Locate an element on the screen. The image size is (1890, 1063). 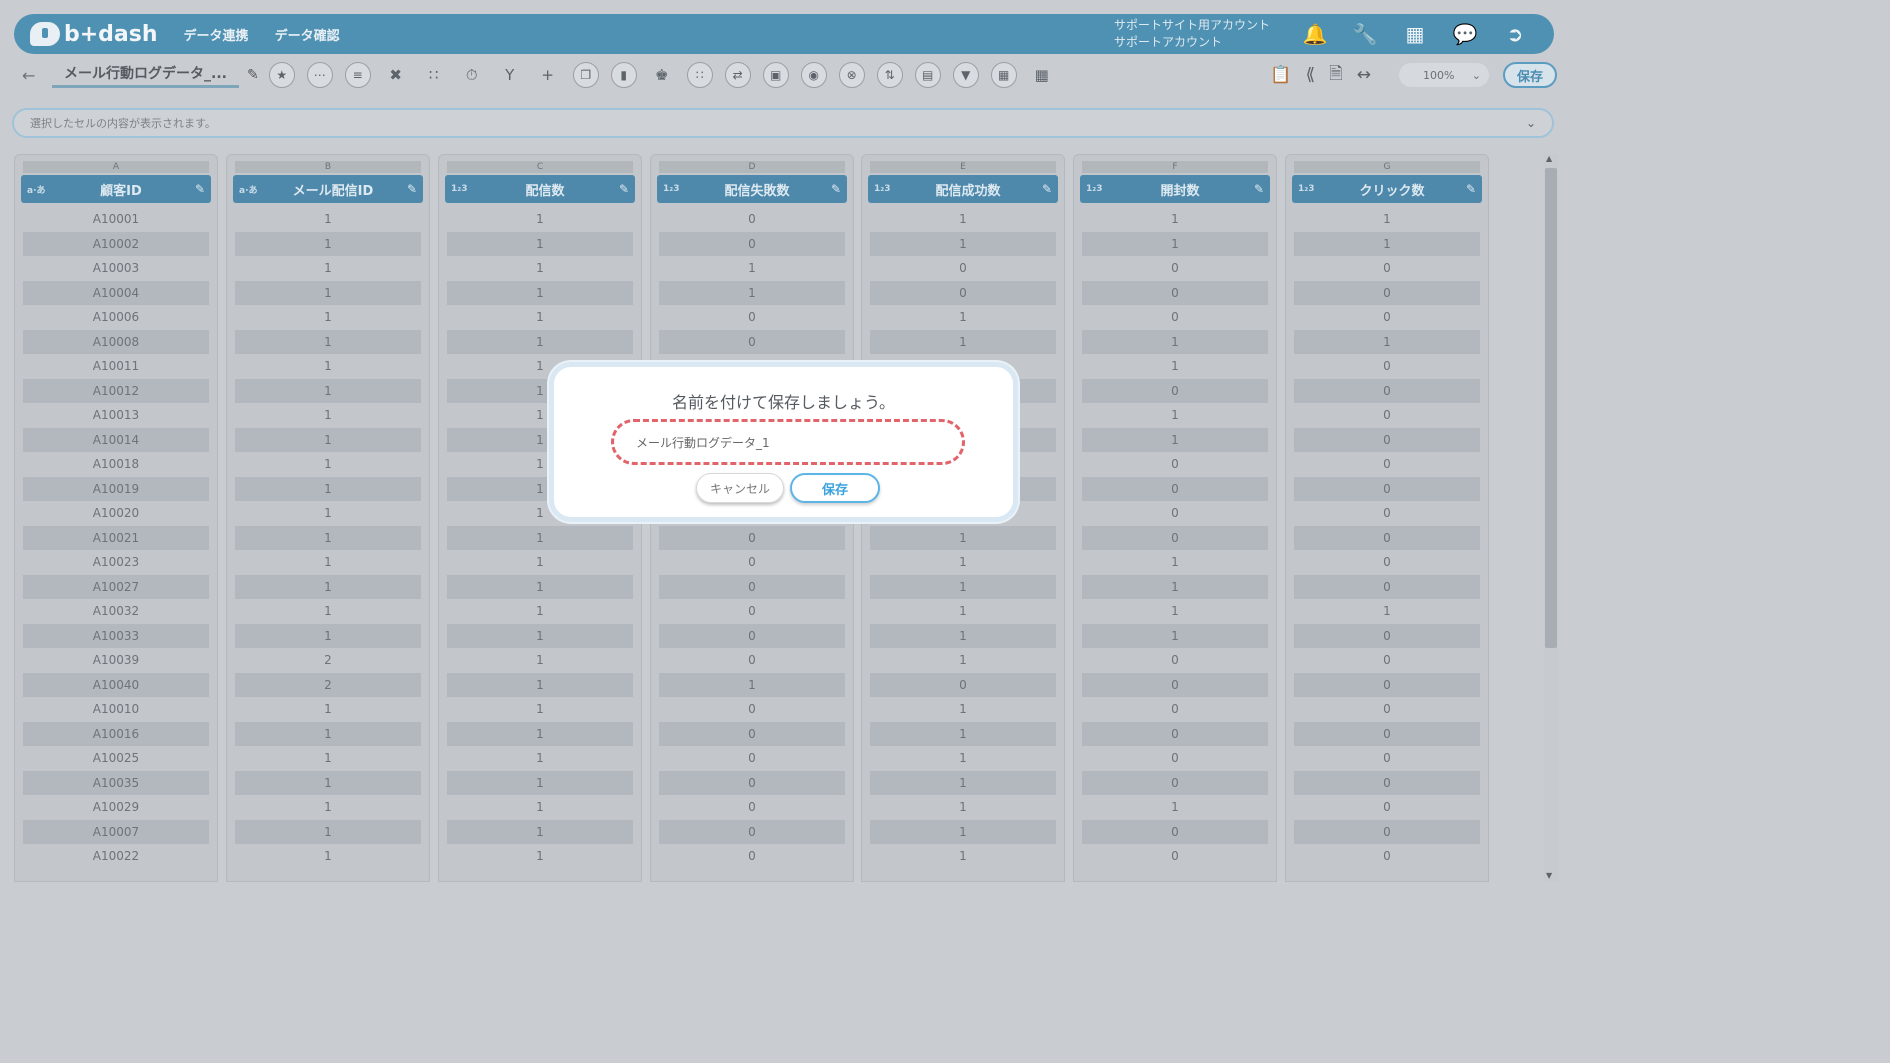
vertical-scrollbar: ▲ ▼ is located at coordinates (1551, 518).